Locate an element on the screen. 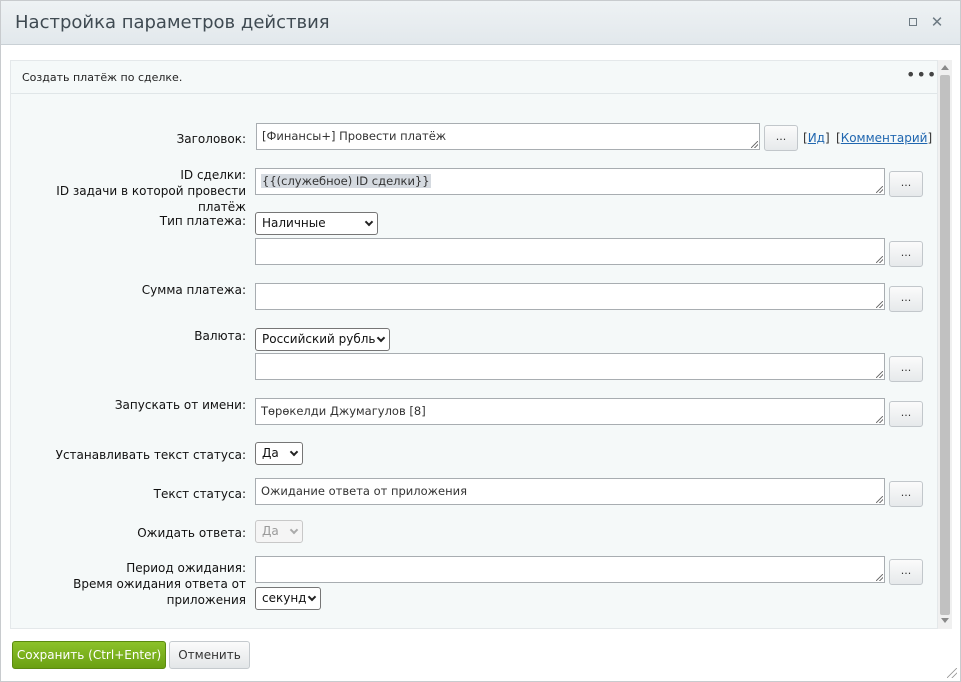  wait-period-hint-2: приложения is located at coordinates (206, 600).